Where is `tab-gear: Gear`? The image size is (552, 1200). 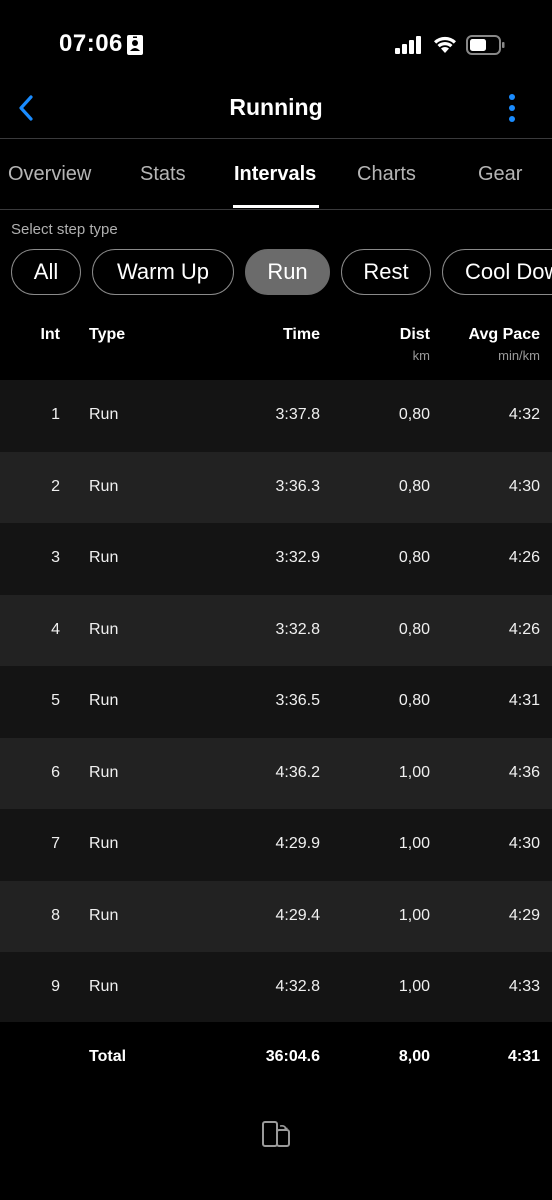 tab-gear: Gear is located at coordinates (500, 174).